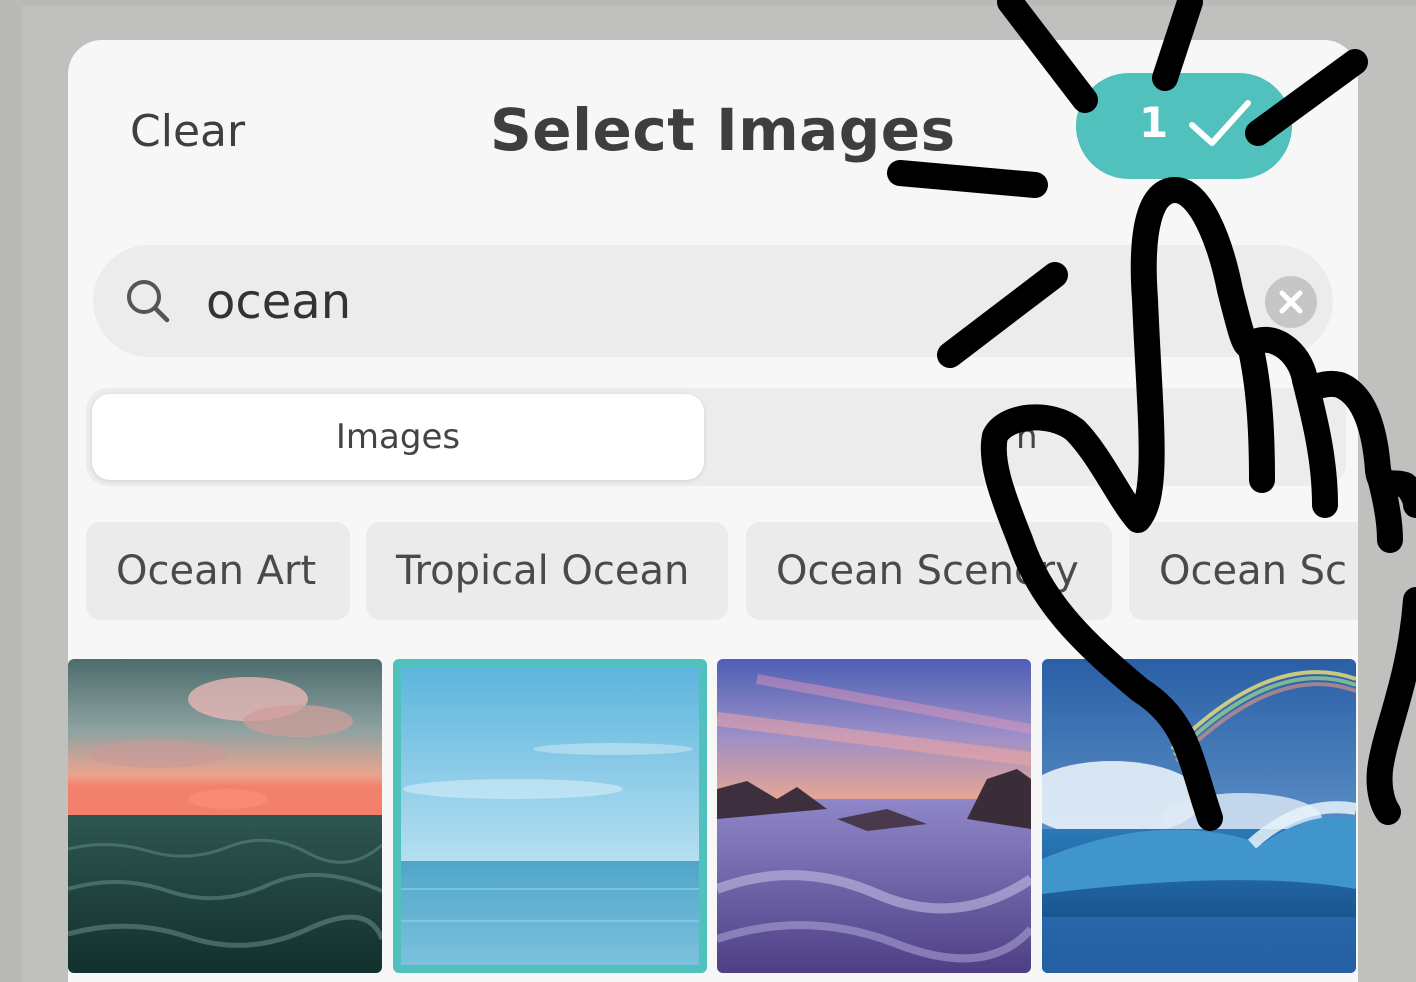 This screenshot has height=982, width=1416. I want to click on chip-ocean-art: Ocean Art, so click(218, 571).